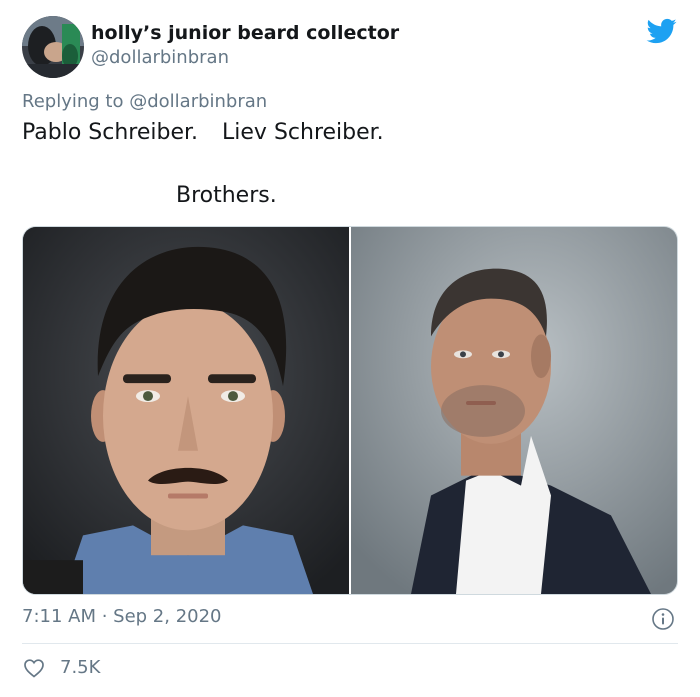  What do you see at coordinates (303, 132) in the screenshot?
I see `tweet-text-name-2: Liev Schreiber.` at bounding box center [303, 132].